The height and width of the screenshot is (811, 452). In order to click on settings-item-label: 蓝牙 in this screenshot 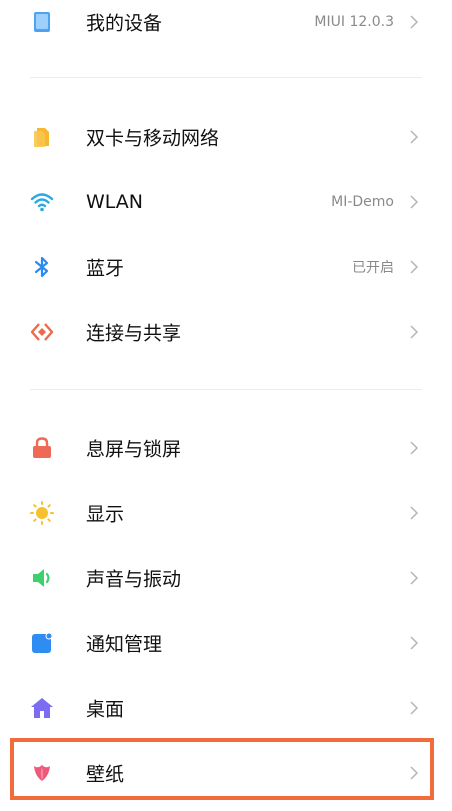, I will do `click(105, 268)`.